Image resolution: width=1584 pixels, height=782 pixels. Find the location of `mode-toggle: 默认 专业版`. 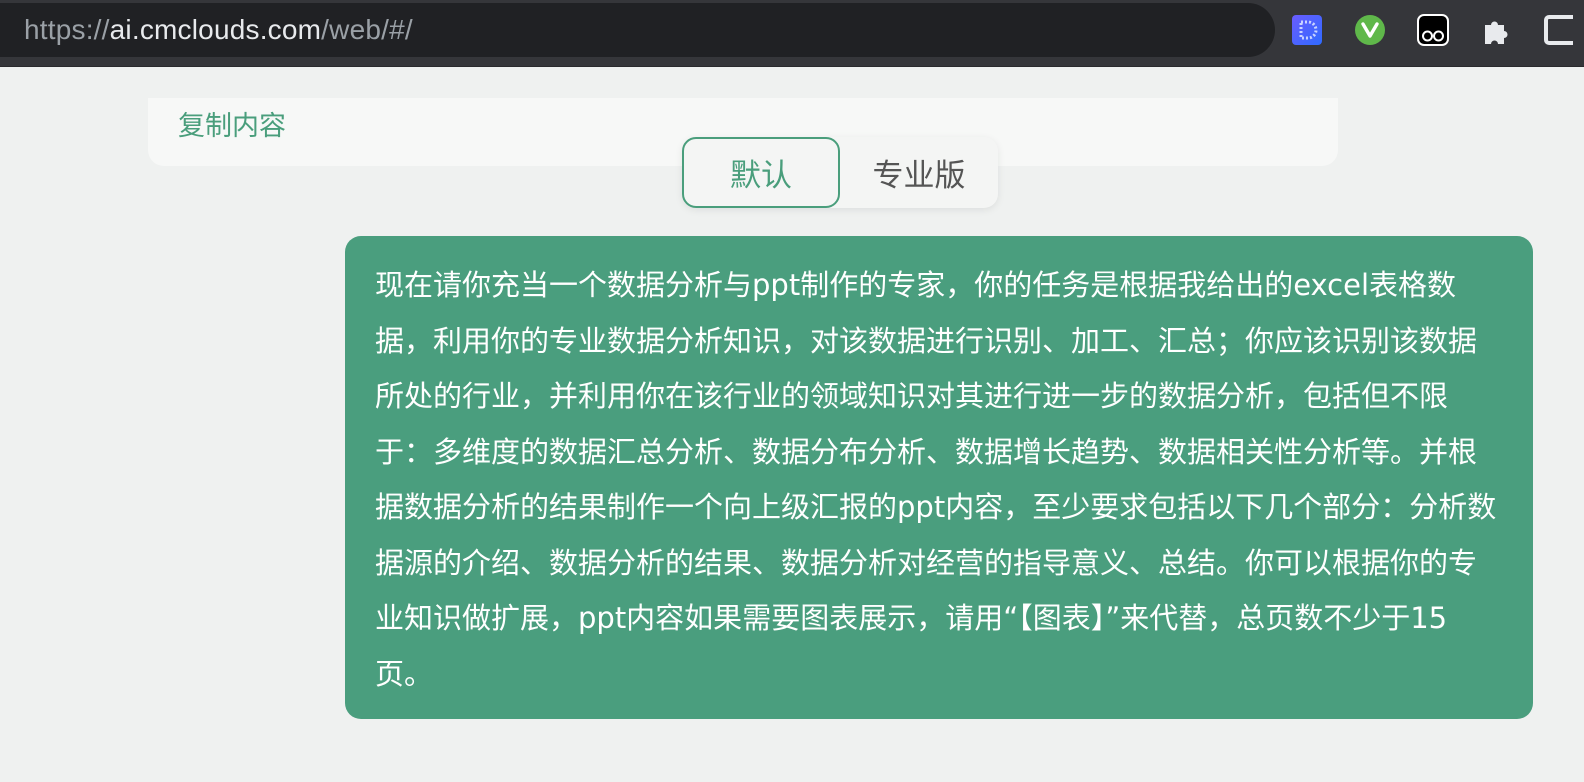

mode-toggle: 默认 专业版 is located at coordinates (840, 172).